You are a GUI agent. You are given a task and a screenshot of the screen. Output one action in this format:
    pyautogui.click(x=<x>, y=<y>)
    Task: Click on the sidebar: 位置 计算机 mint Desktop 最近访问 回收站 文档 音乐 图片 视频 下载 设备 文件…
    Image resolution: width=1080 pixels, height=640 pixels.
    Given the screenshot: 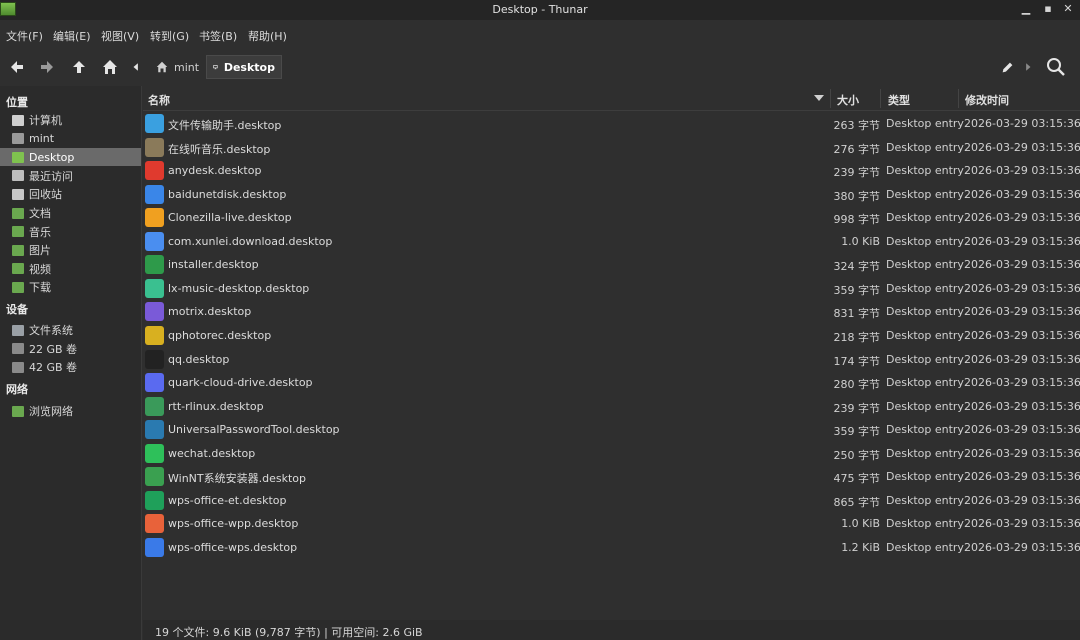 What is the action you would take?
    pyautogui.click(x=71, y=363)
    